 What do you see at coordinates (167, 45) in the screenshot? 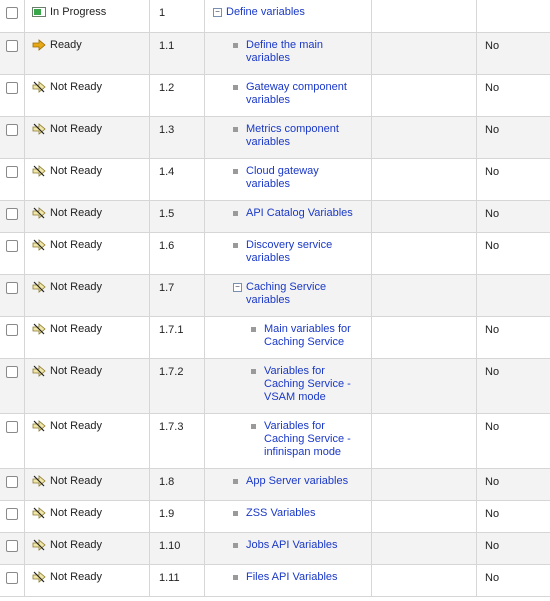
I see `step-number: 1.1` at bounding box center [167, 45].